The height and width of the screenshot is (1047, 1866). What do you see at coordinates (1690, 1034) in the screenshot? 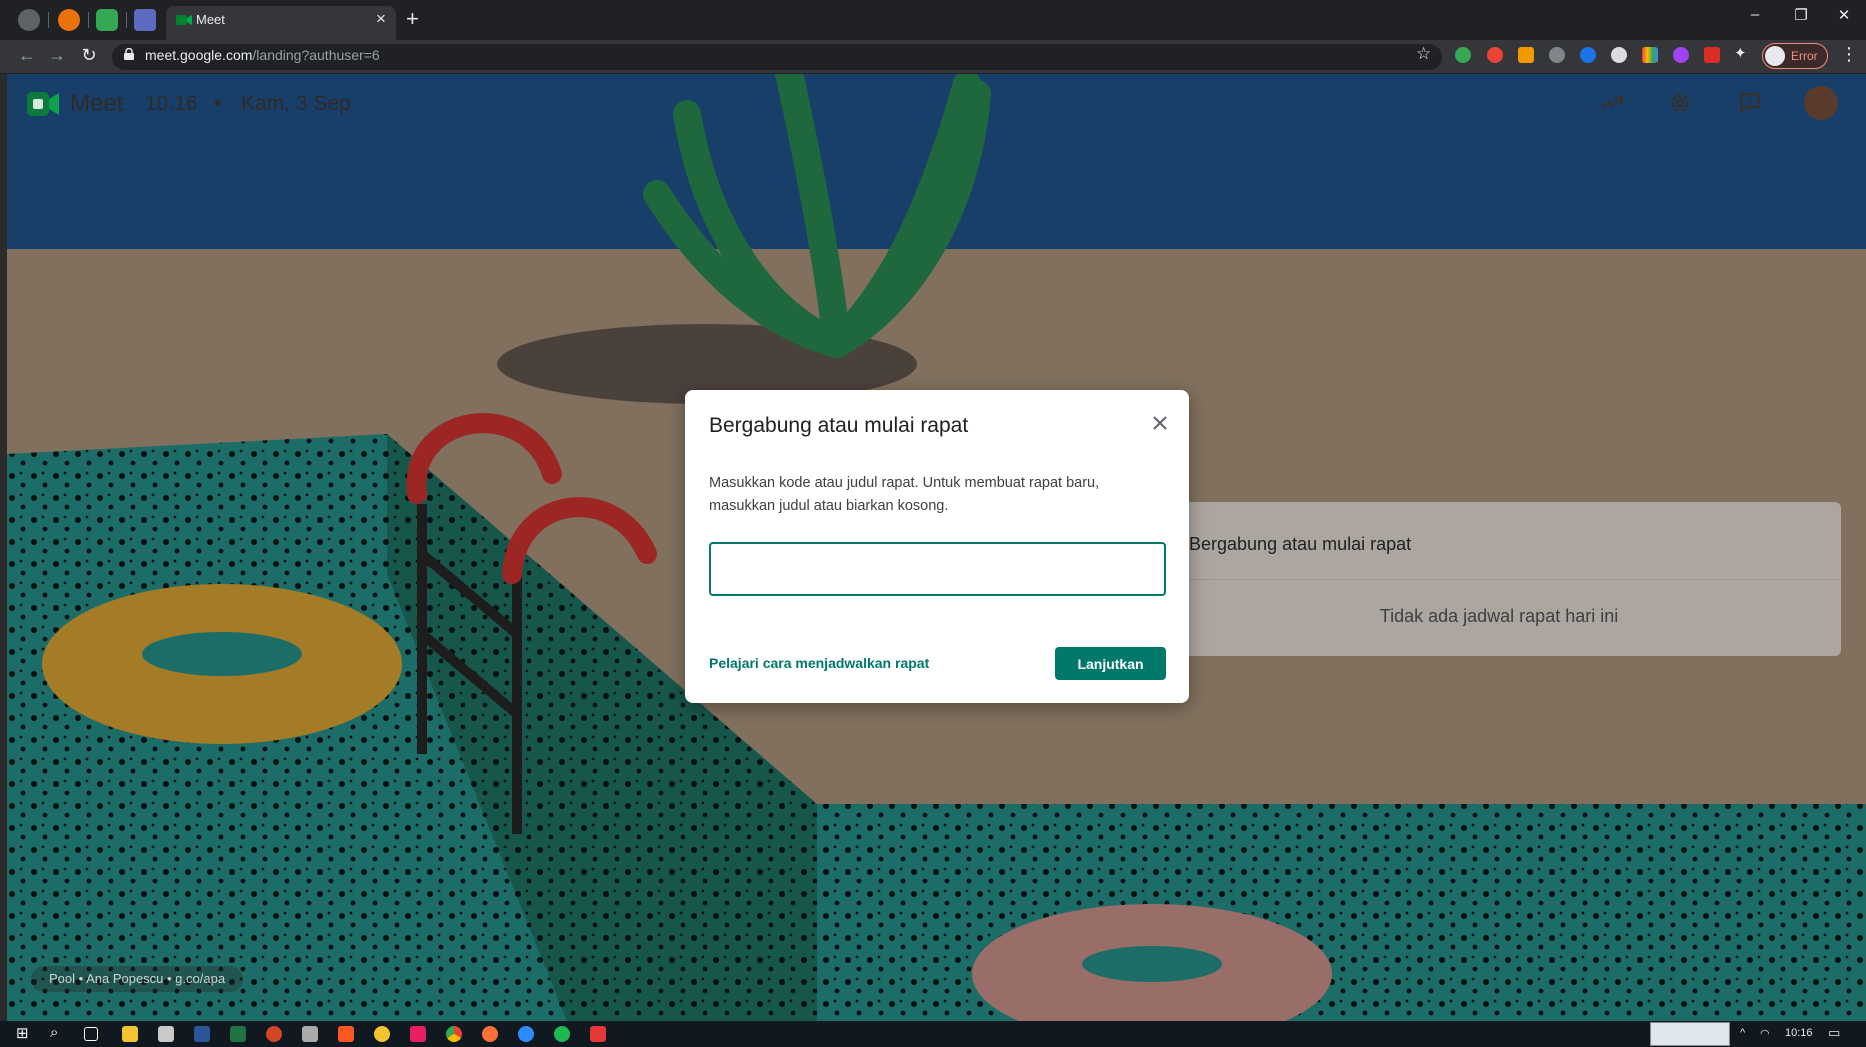
I see `network-graph-widget` at bounding box center [1690, 1034].